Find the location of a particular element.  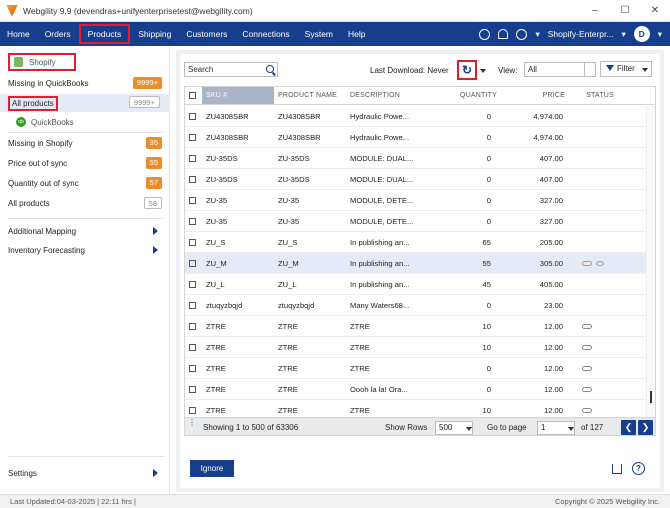

table-row: ZTRE ZTRE ZTRE 0 12.00 is located at coordinates (416, 368).